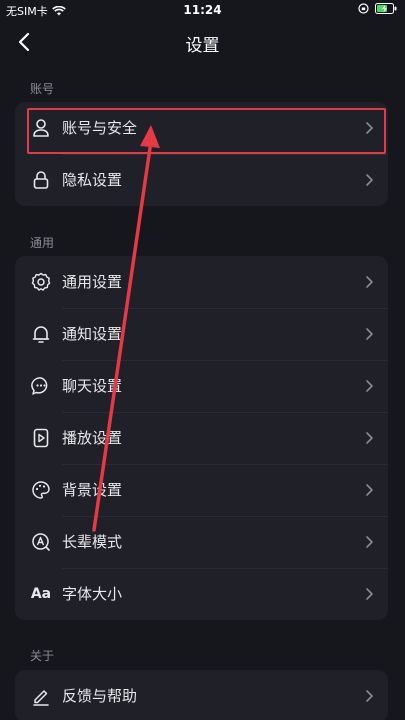 This screenshot has width=405, height=720. I want to click on status-bar: 无SIM卡 11:24, so click(202, 11).